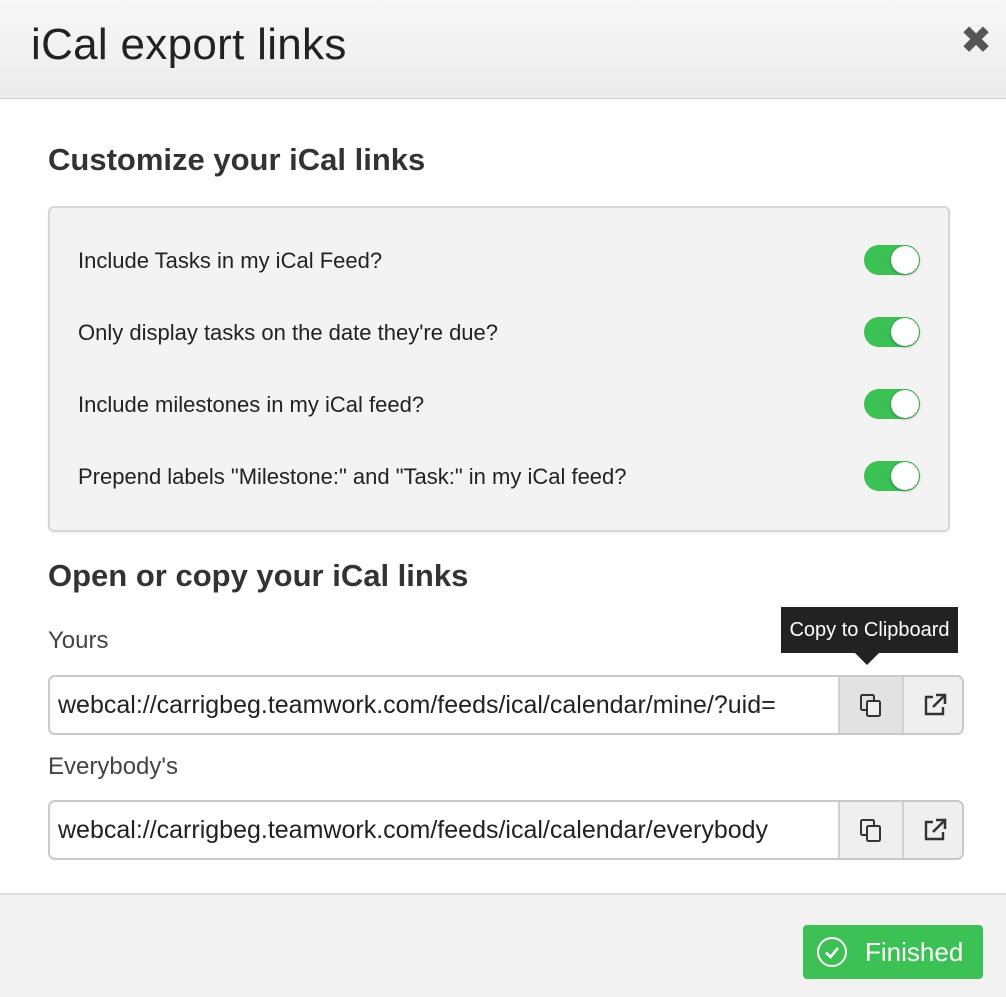 The width and height of the screenshot is (1006, 997). What do you see at coordinates (78, 640) in the screenshot?
I see `yours-label: Yours` at bounding box center [78, 640].